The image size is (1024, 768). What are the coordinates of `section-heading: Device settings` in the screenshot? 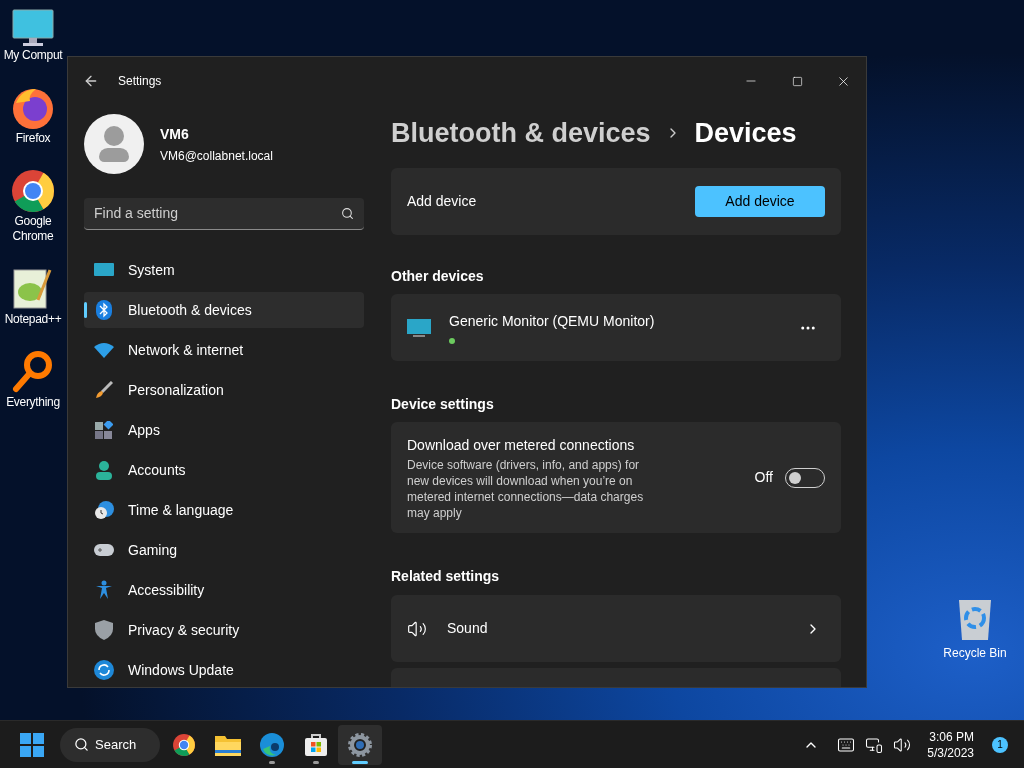 It's located at (443, 404).